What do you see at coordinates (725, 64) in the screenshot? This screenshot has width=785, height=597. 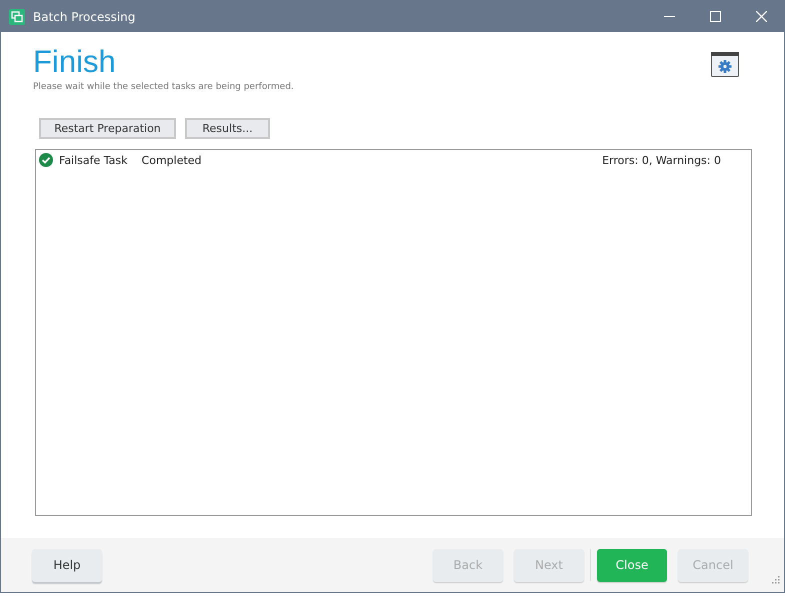 I see `settings-icon` at bounding box center [725, 64].